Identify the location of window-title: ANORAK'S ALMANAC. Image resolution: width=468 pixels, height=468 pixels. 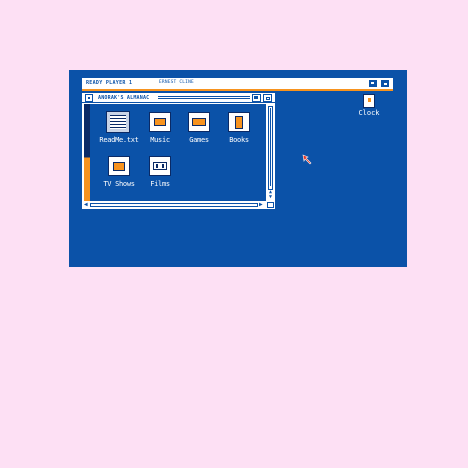
(124, 98).